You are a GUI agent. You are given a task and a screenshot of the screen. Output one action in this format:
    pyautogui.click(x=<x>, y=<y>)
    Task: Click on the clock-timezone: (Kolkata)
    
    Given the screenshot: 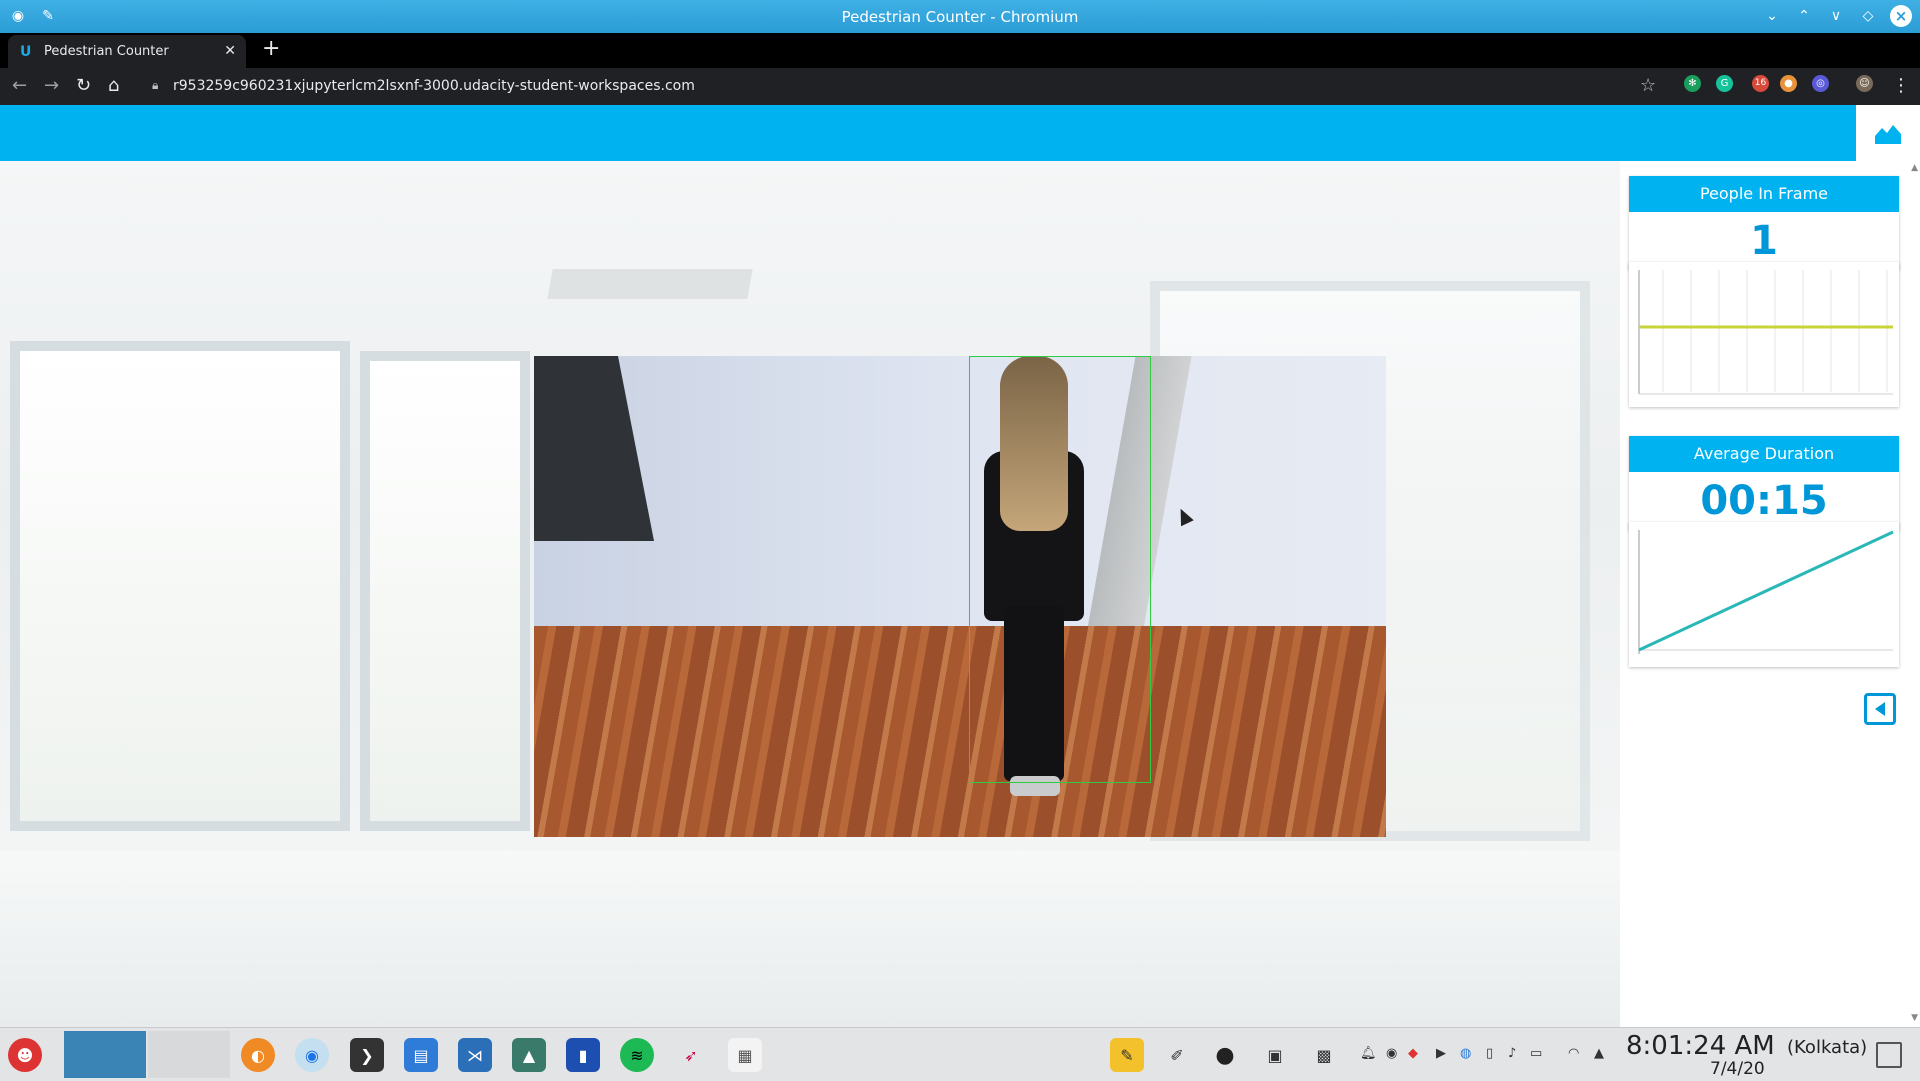 What is the action you would take?
    pyautogui.click(x=1827, y=1047)
    